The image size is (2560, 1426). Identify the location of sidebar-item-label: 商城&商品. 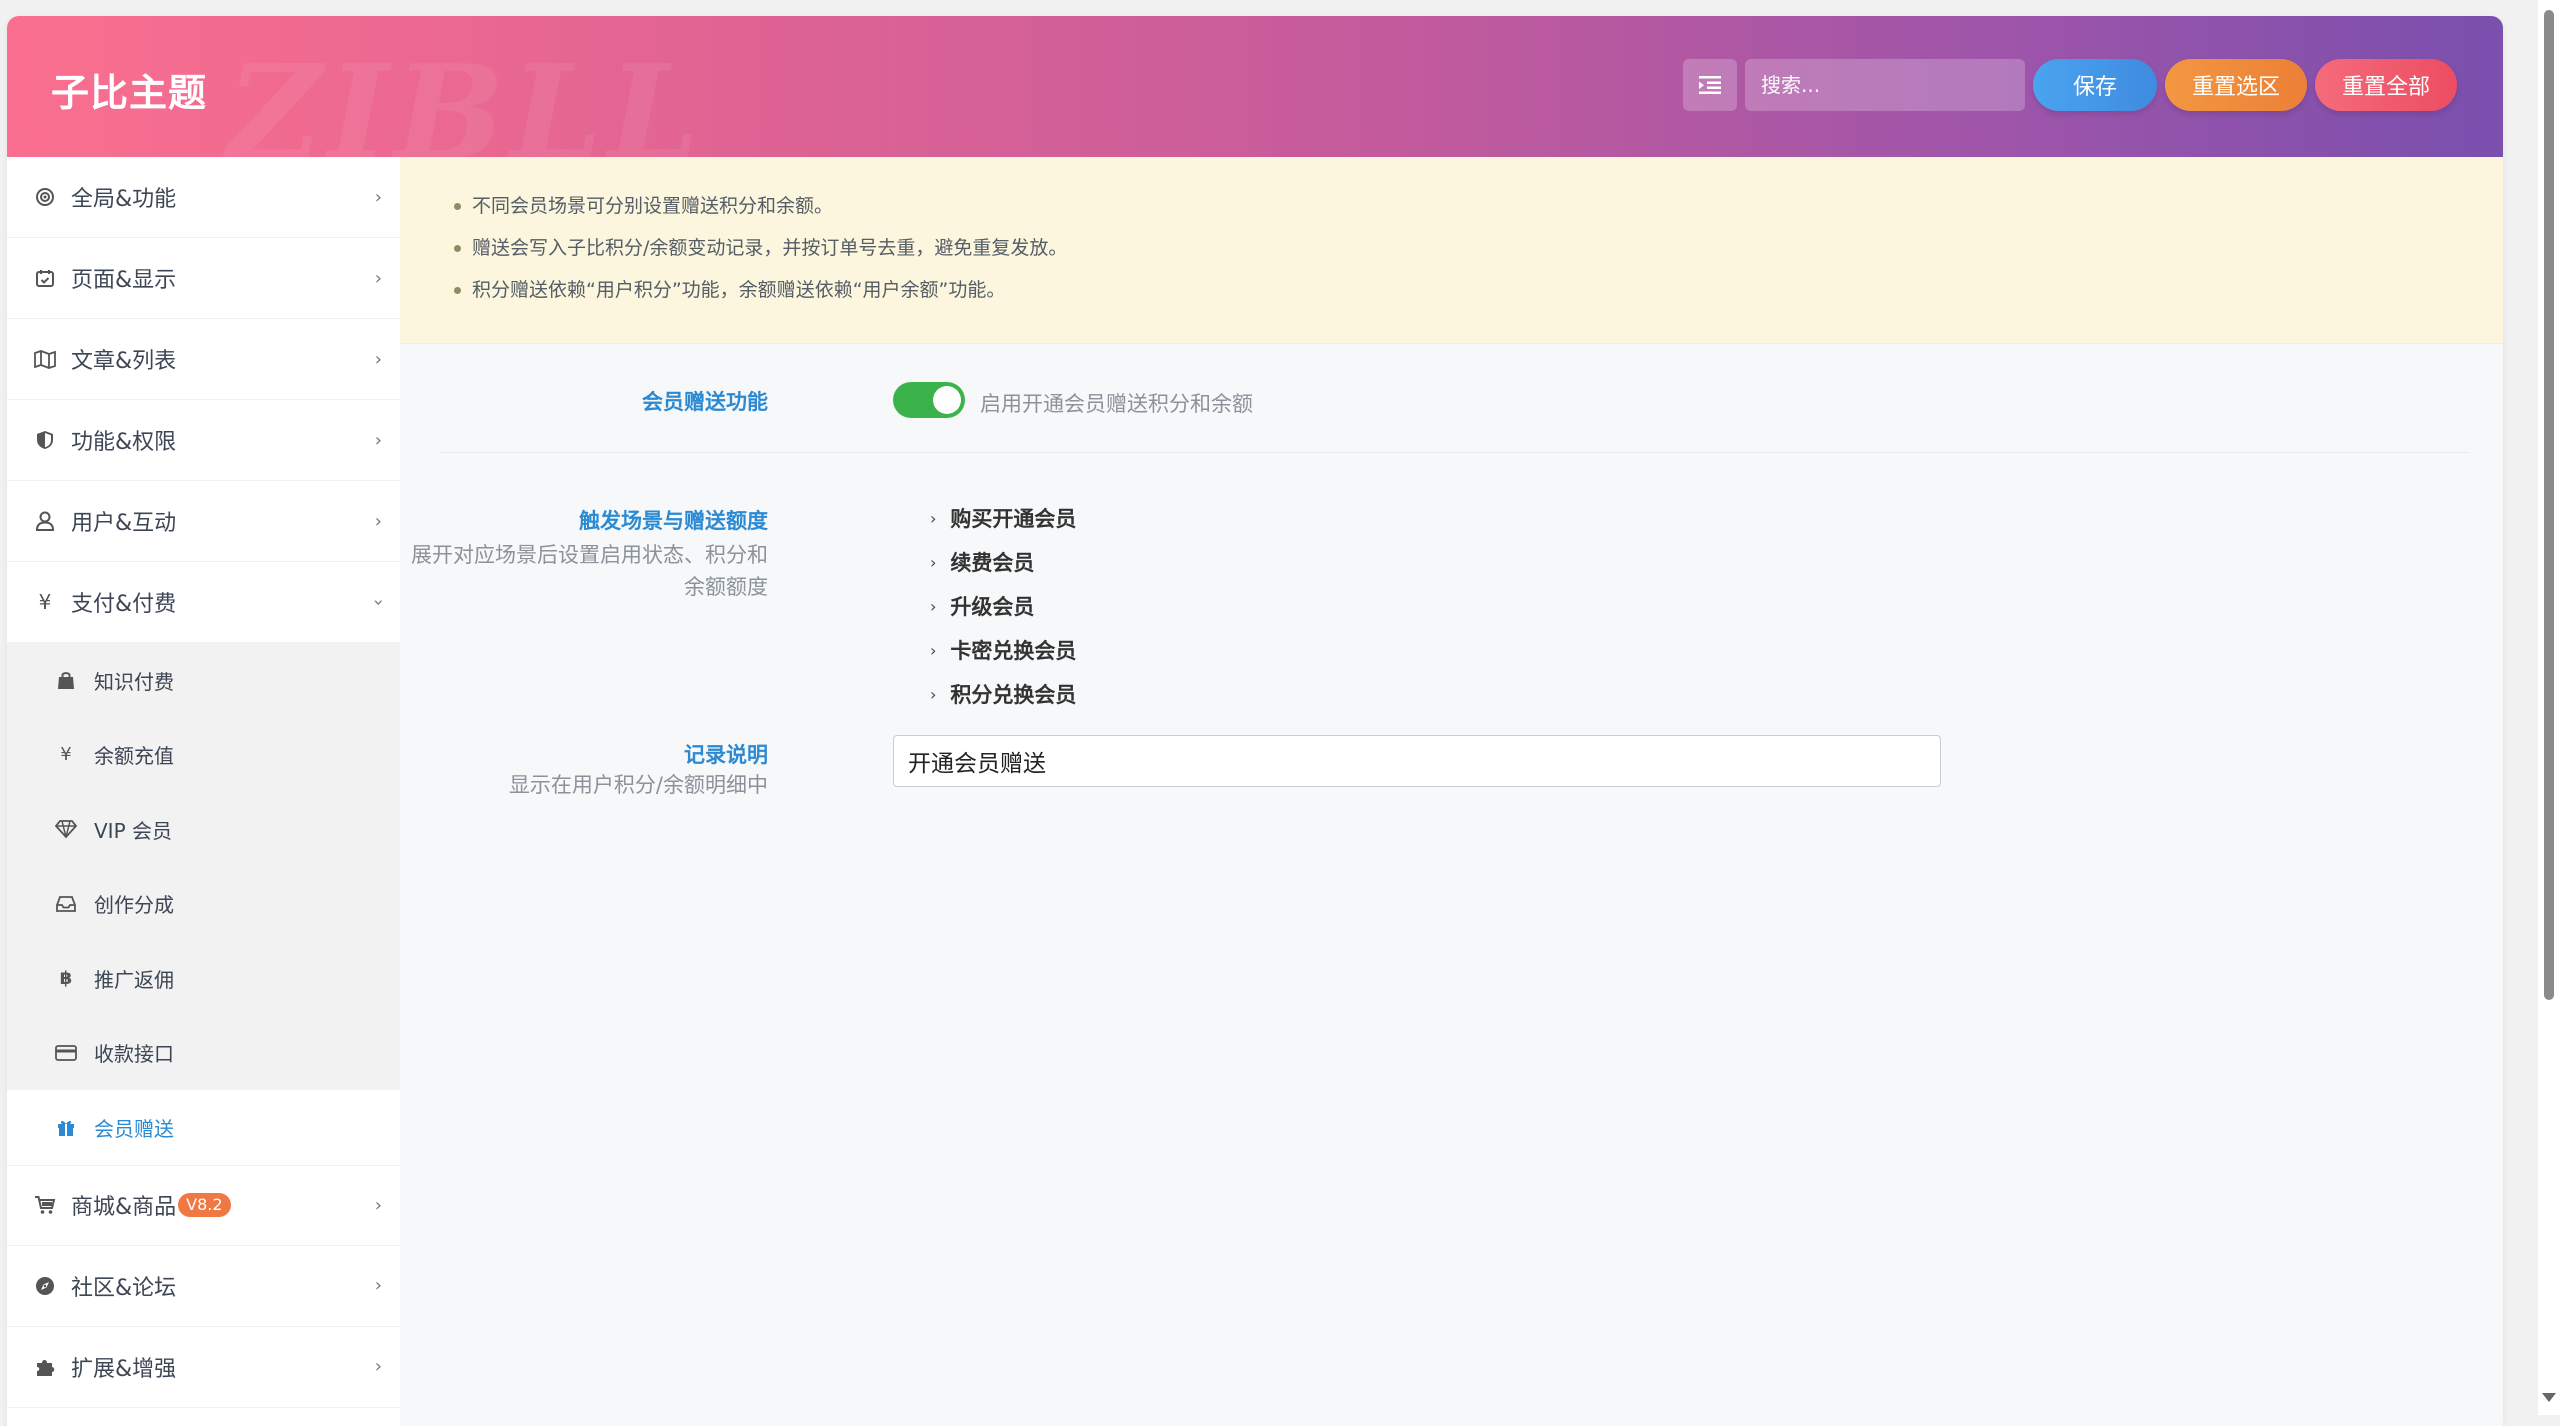
(124, 1207).